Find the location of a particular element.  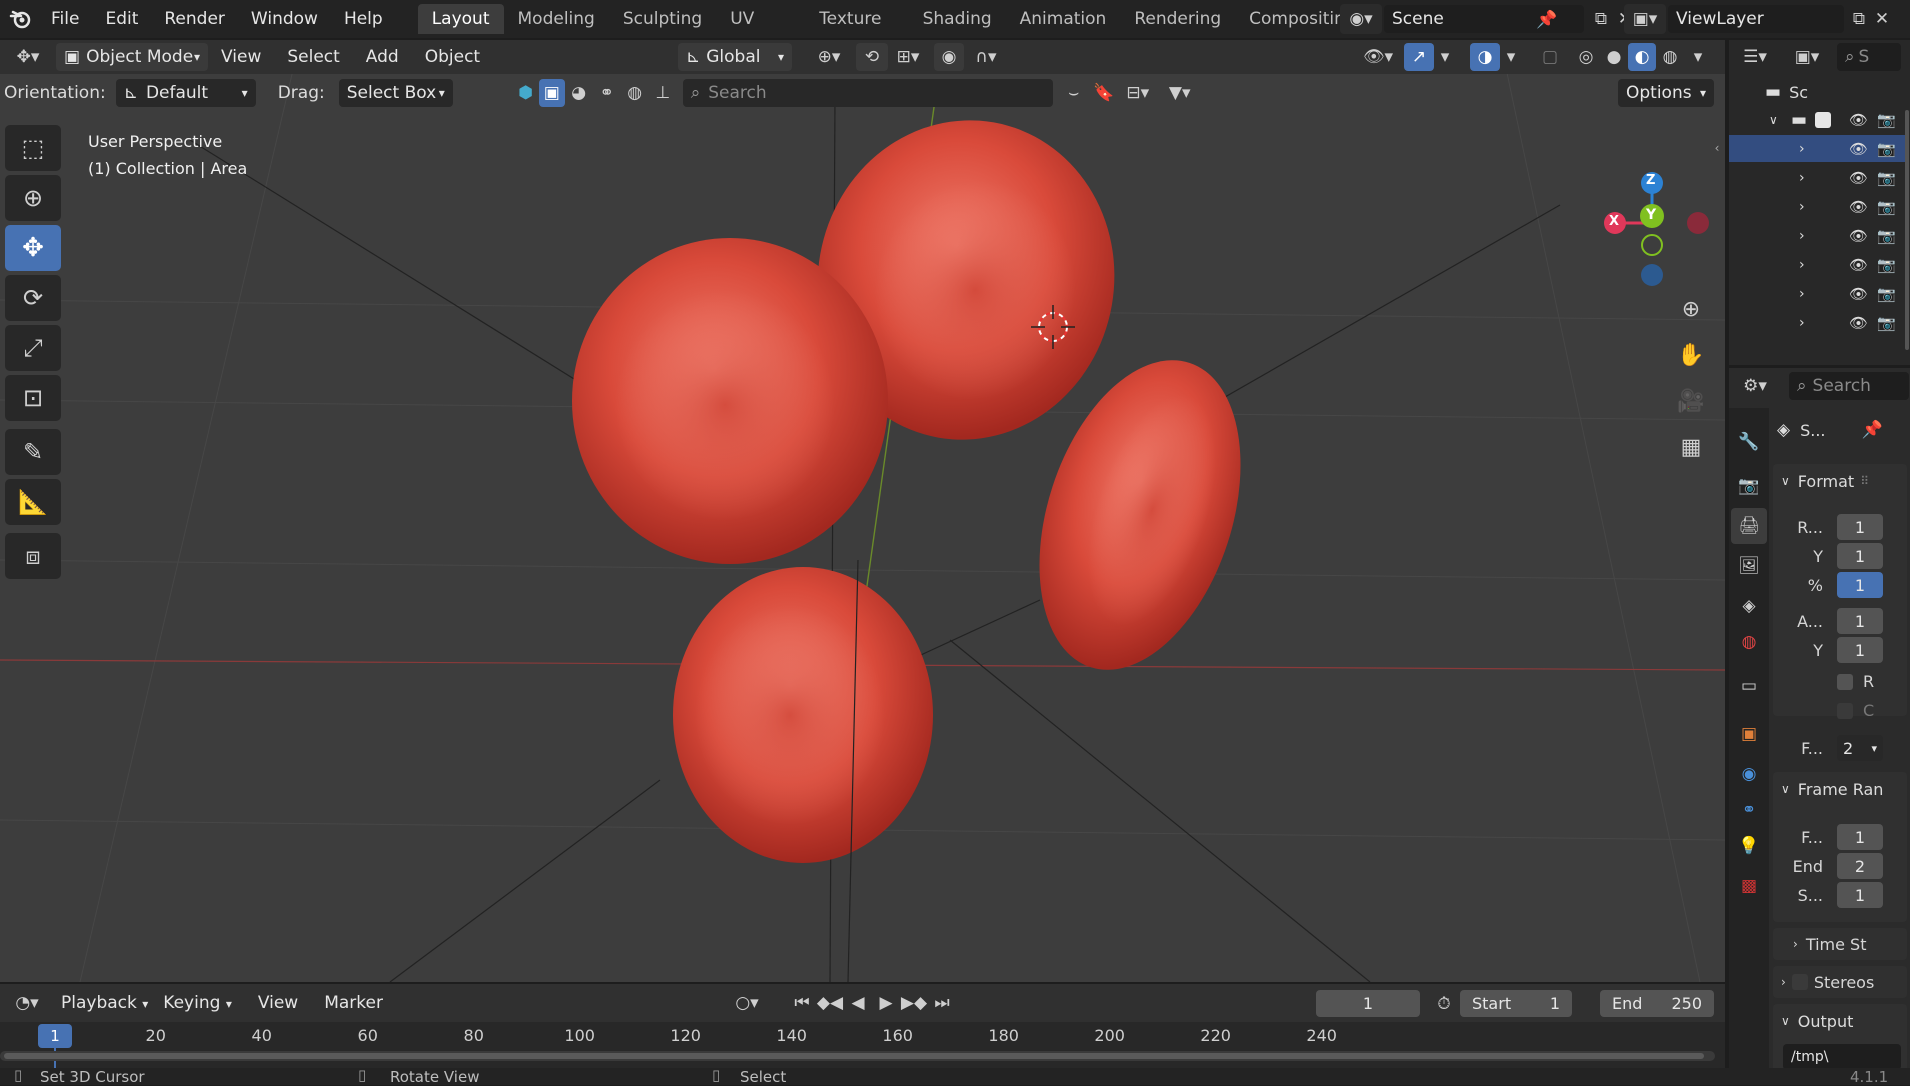

frame-end-field: 2 is located at coordinates (1860, 866).